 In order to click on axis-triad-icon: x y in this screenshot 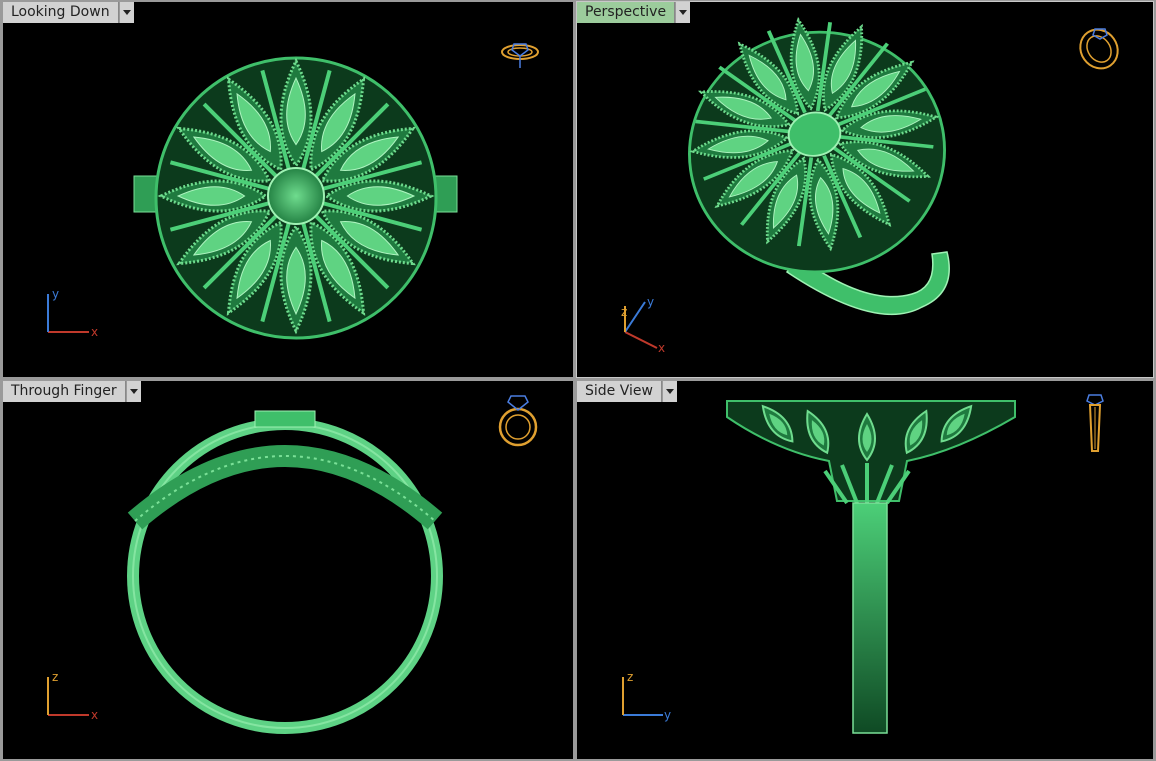, I will do `click(72, 313)`.